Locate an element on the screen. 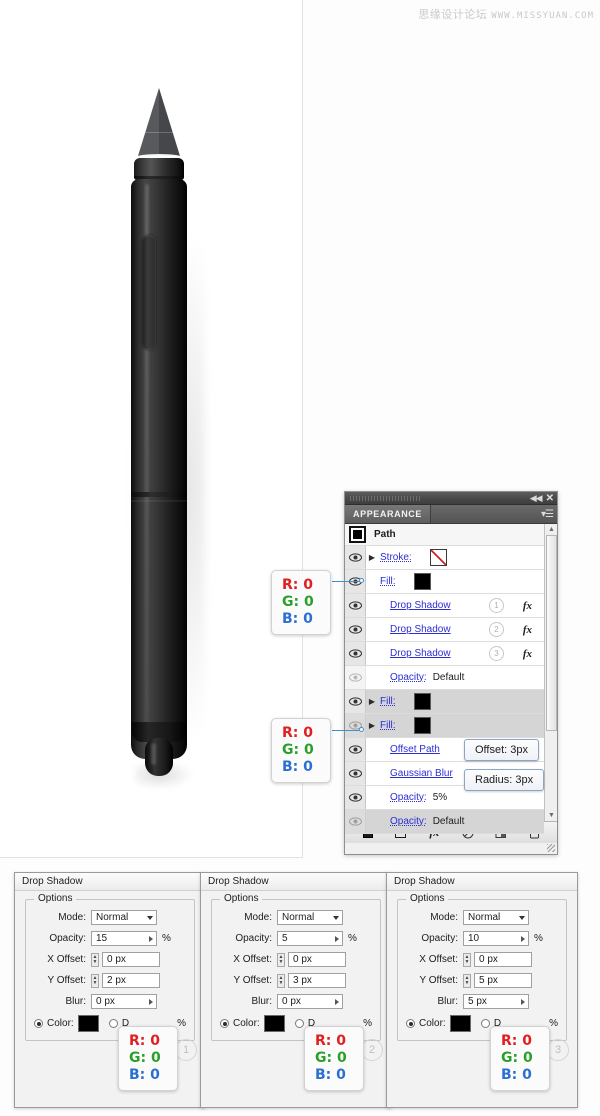 The width and height of the screenshot is (600, 1116). appearance-row-fill-1: Fill: is located at coordinates (444, 582).